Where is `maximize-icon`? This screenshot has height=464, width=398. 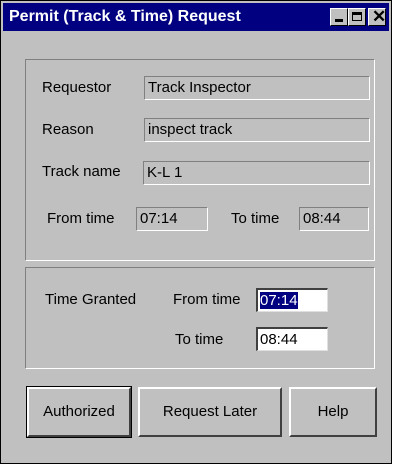
maximize-icon is located at coordinates (357, 17).